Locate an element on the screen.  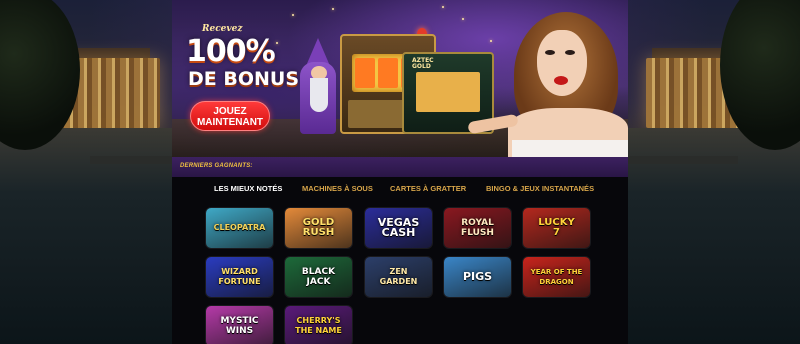
woman-lips is located at coordinates (561, 80).